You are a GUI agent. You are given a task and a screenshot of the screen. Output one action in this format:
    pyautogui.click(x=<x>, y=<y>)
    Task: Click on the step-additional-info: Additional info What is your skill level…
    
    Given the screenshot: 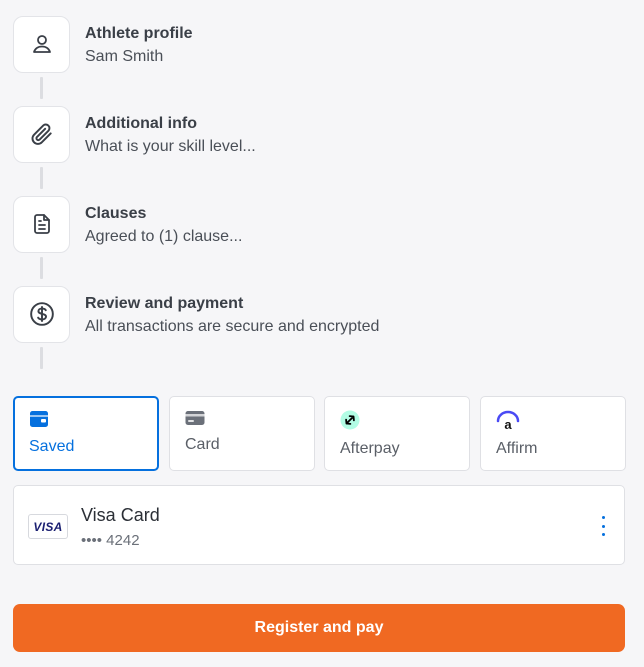 What is the action you would take?
    pyautogui.click(x=134, y=134)
    